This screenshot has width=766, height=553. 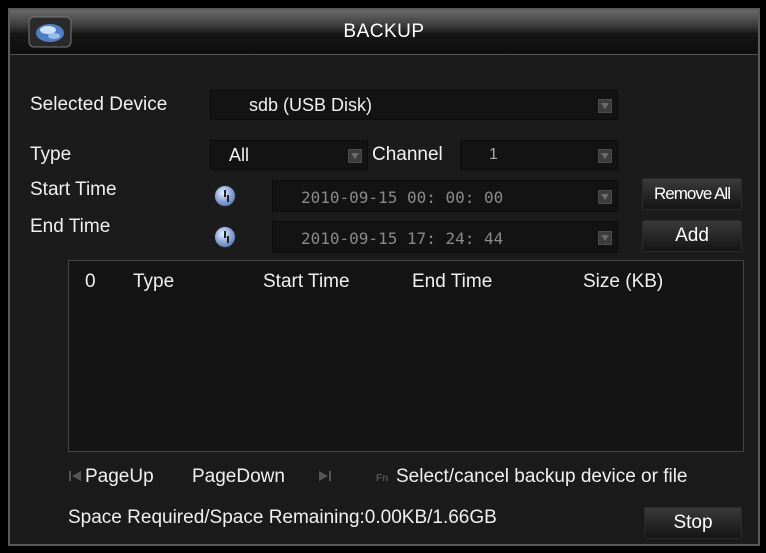 What do you see at coordinates (51, 154) in the screenshot?
I see `type-label: Type` at bounding box center [51, 154].